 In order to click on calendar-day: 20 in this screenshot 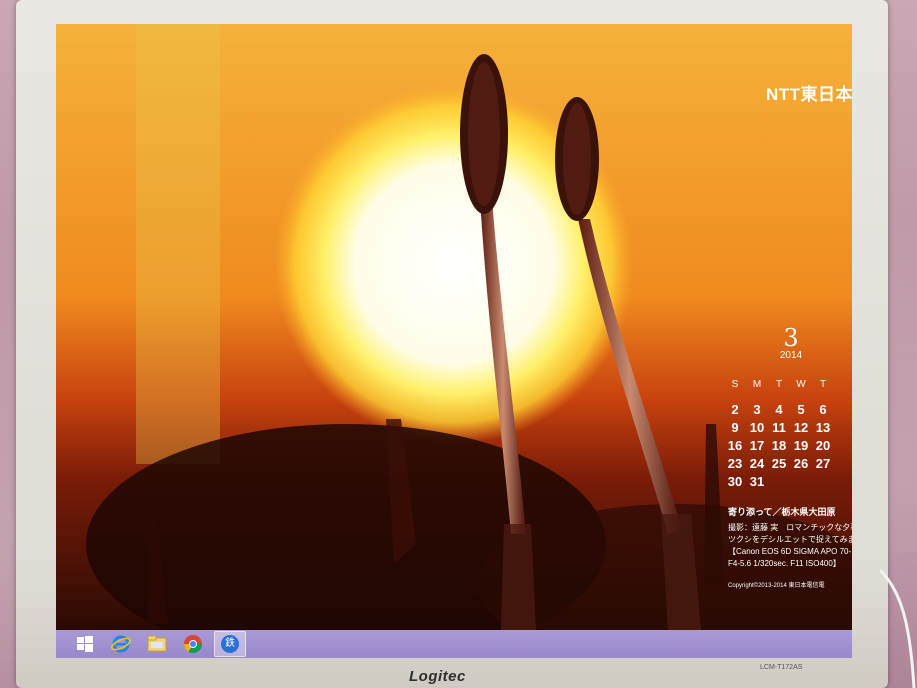, I will do `click(823, 445)`.